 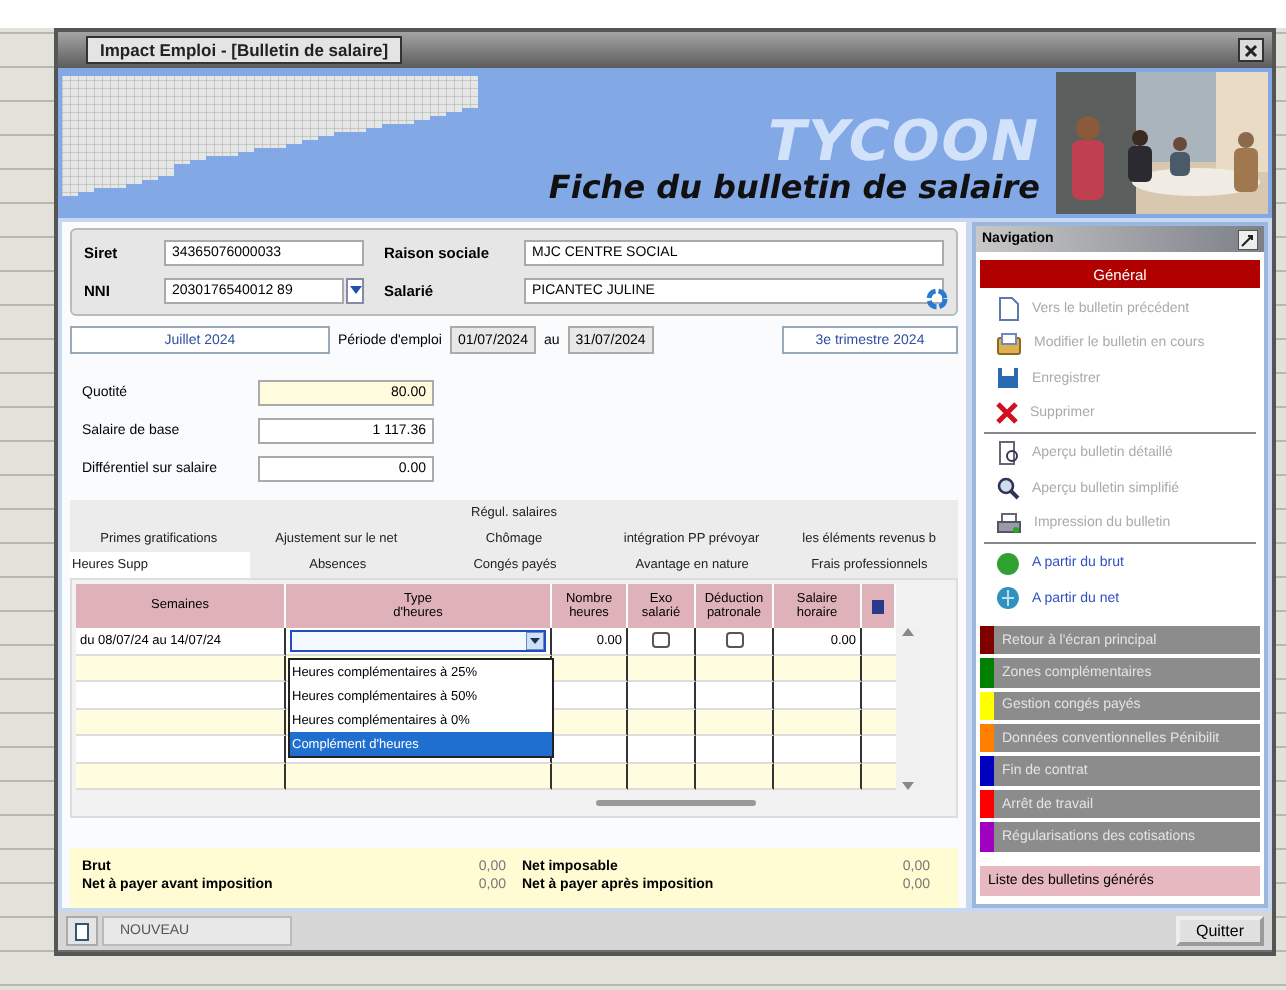 What do you see at coordinates (1009, 523) in the screenshot?
I see `printer-icon` at bounding box center [1009, 523].